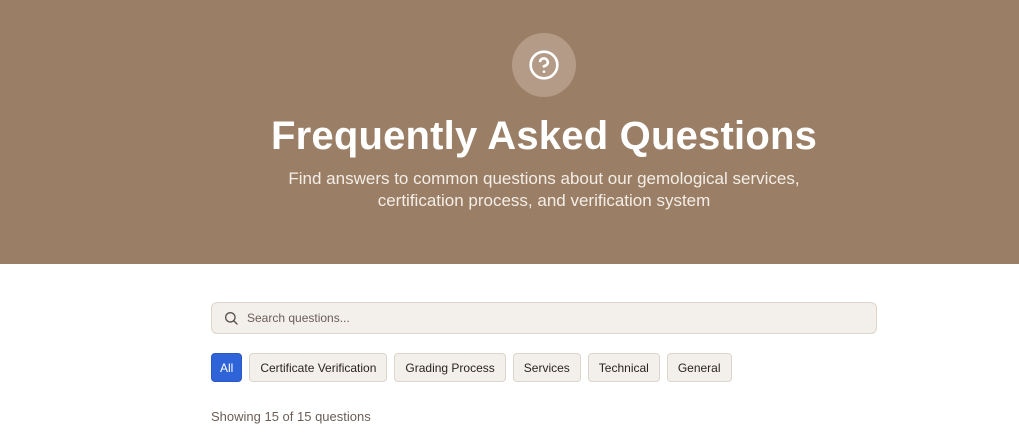 This screenshot has width=1019, height=444. I want to click on search-input, so click(547, 318).